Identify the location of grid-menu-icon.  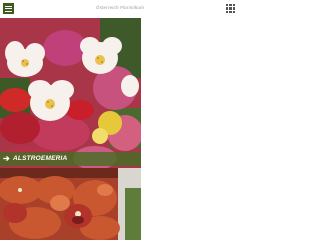
(230, 8).